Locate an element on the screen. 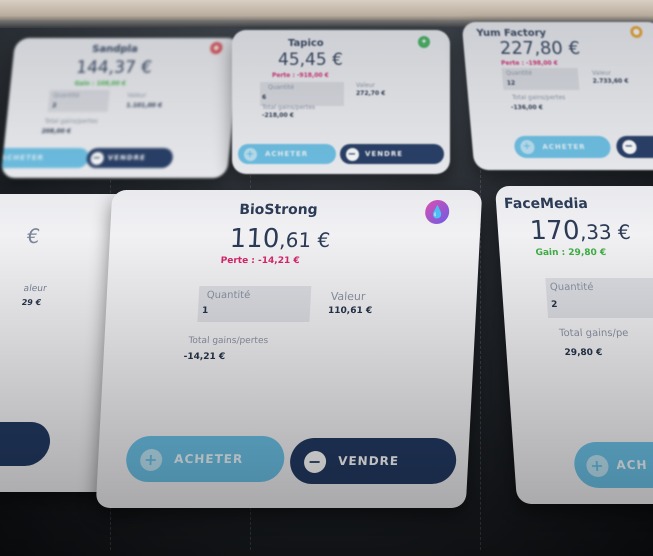  price-decimals: ,33 € is located at coordinates (605, 232).